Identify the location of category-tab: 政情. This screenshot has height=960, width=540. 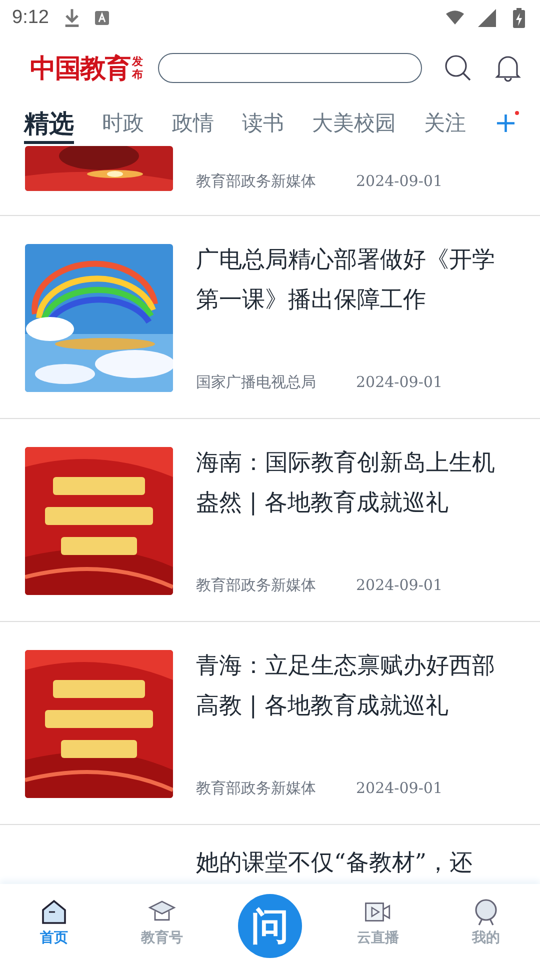
(193, 123).